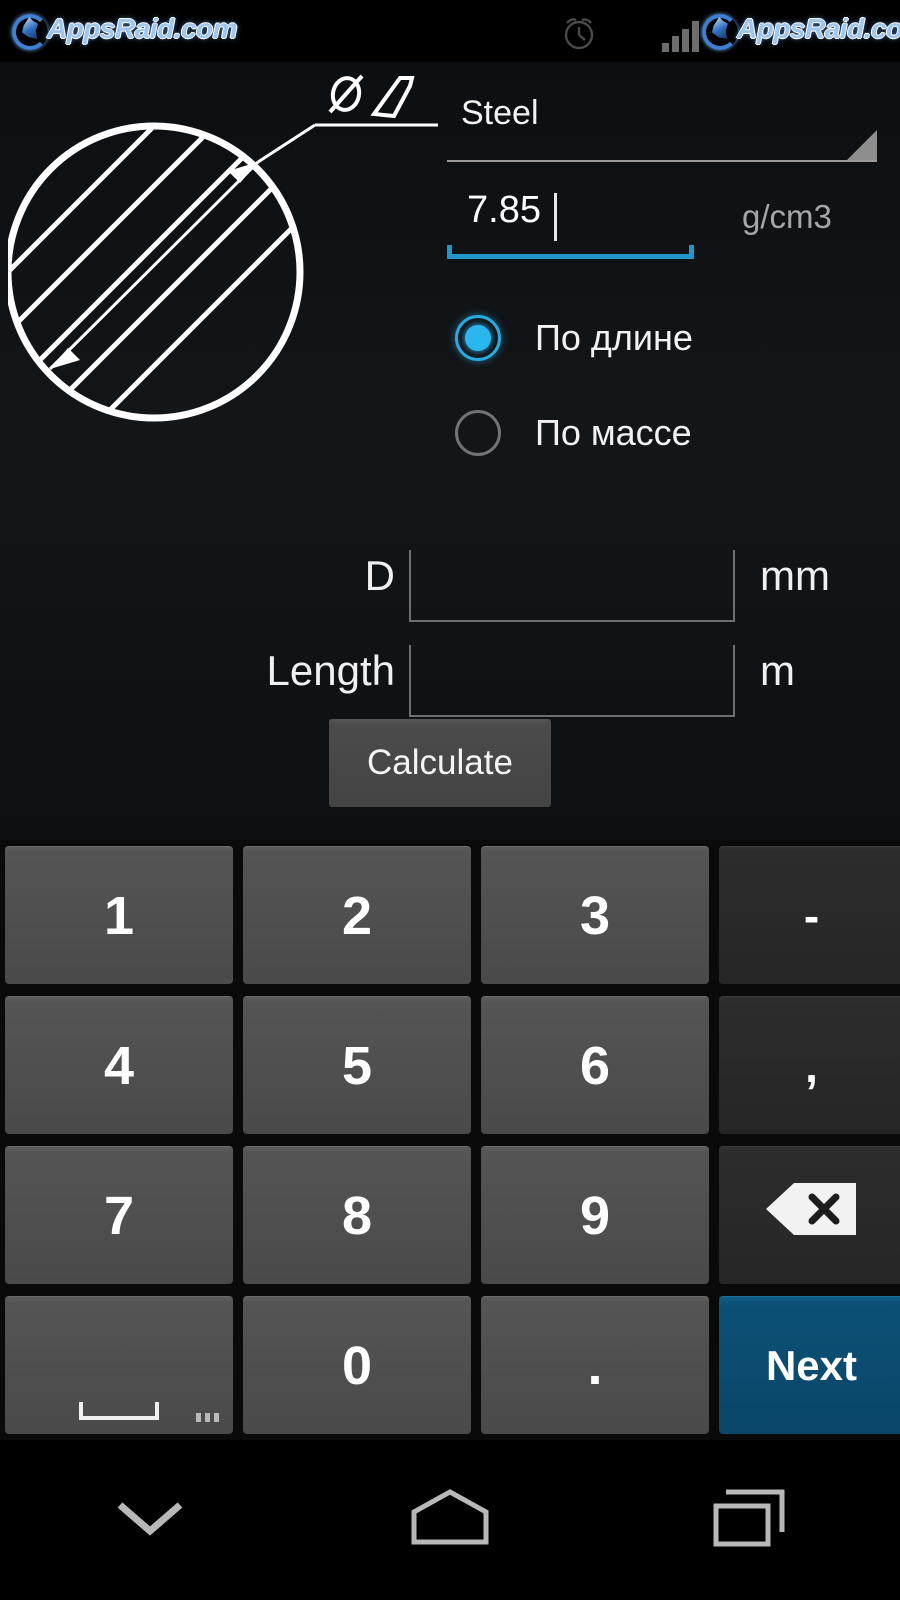 The width and height of the screenshot is (900, 1600). Describe the element at coordinates (440, 763) in the screenshot. I see `calculate-button: Calculate` at that location.